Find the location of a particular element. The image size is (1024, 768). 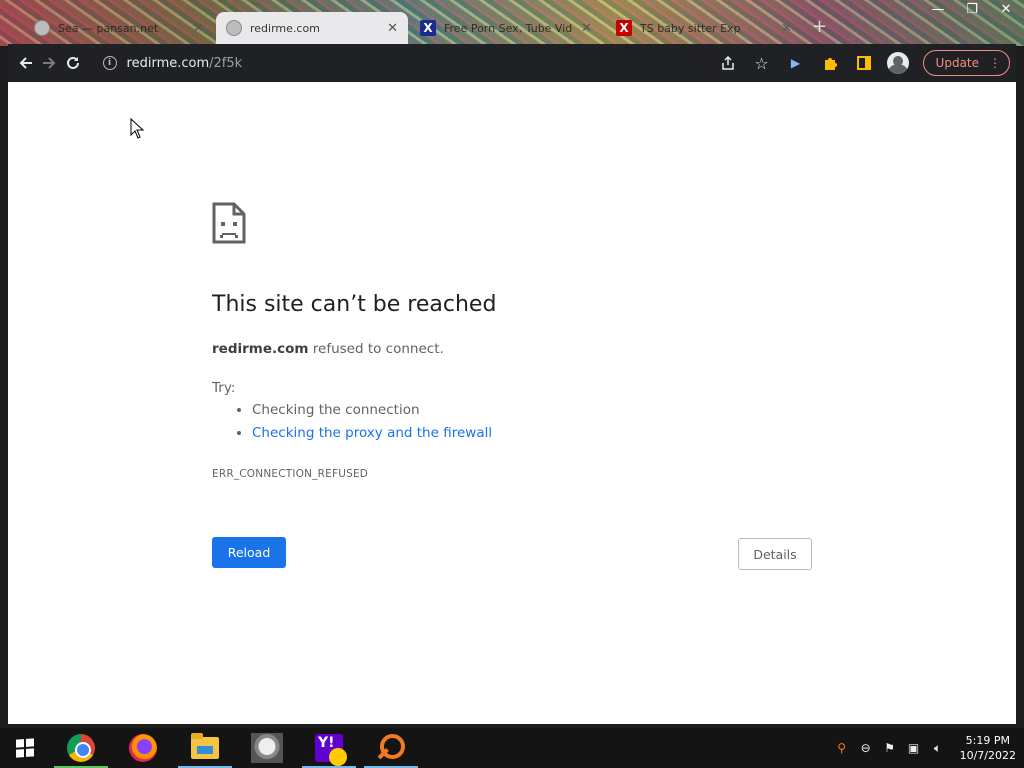

taskbar-firefox is located at coordinates (143, 748).